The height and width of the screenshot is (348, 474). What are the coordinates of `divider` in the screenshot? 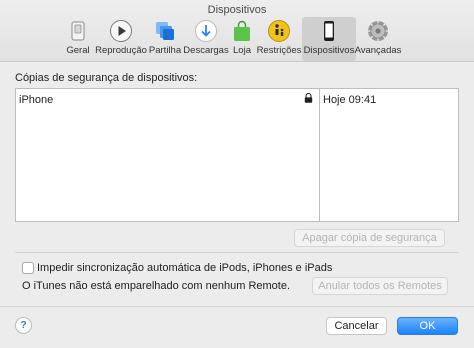 It's located at (237, 252).